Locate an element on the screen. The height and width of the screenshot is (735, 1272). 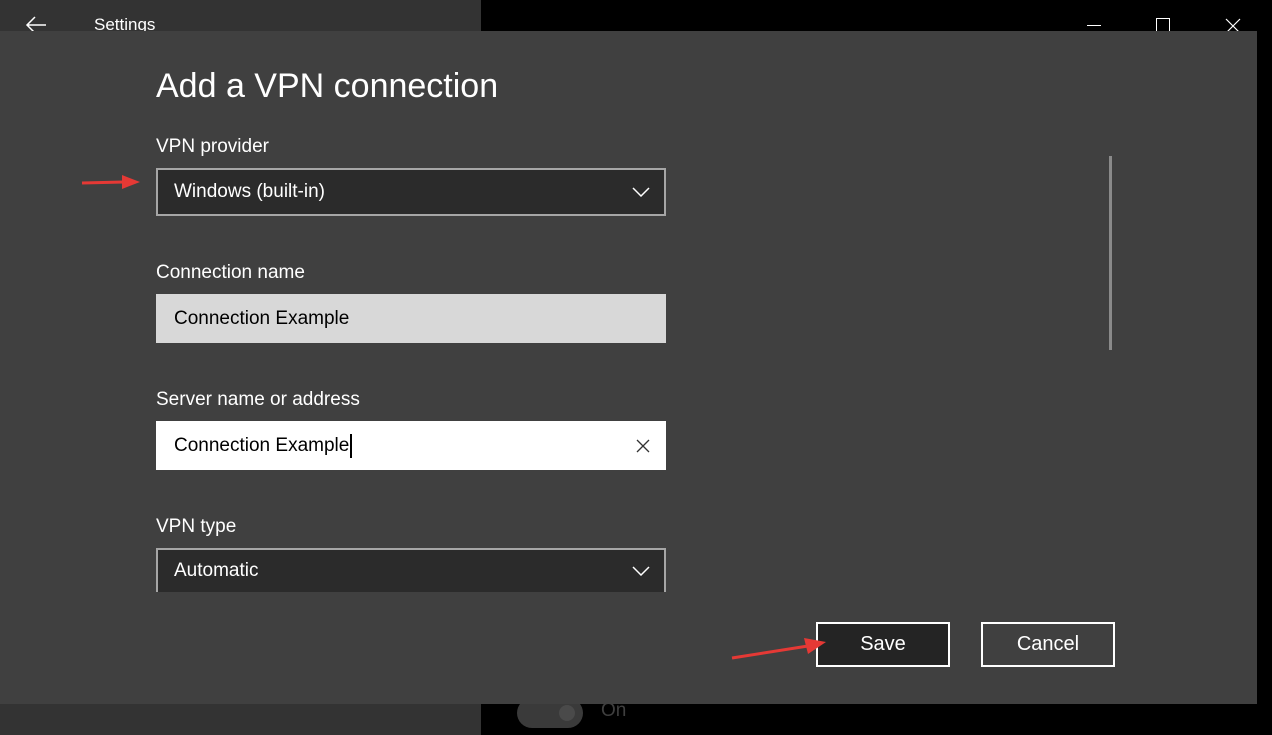
clear-icon is located at coordinates (643, 446).